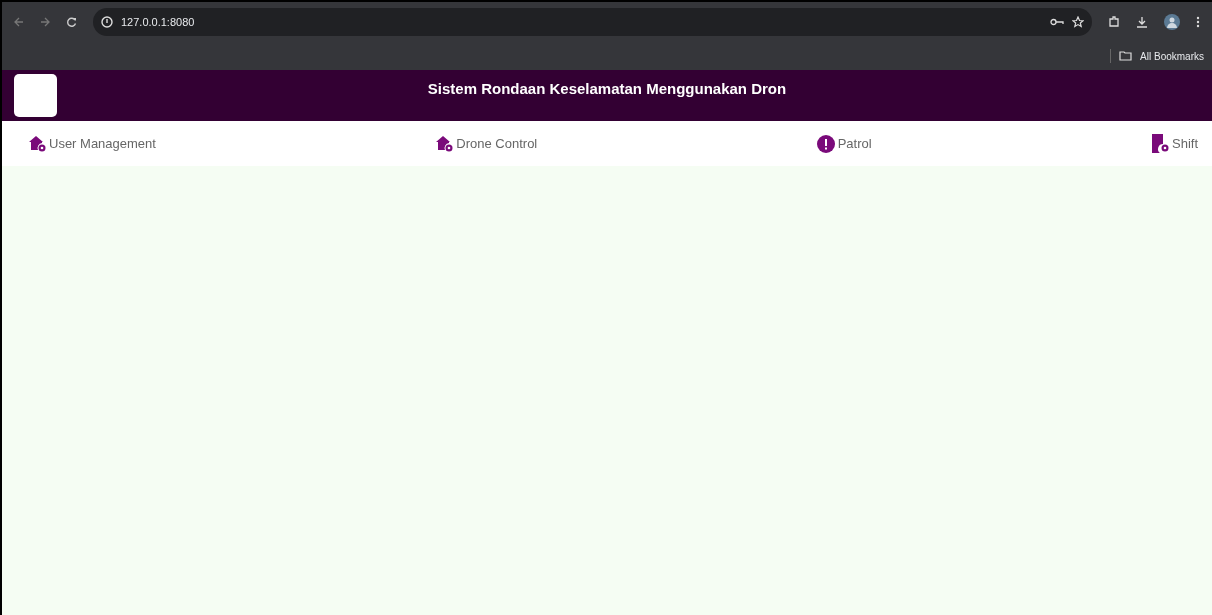  Describe the element at coordinates (1198, 22) in the screenshot. I see `menu-icon` at that location.